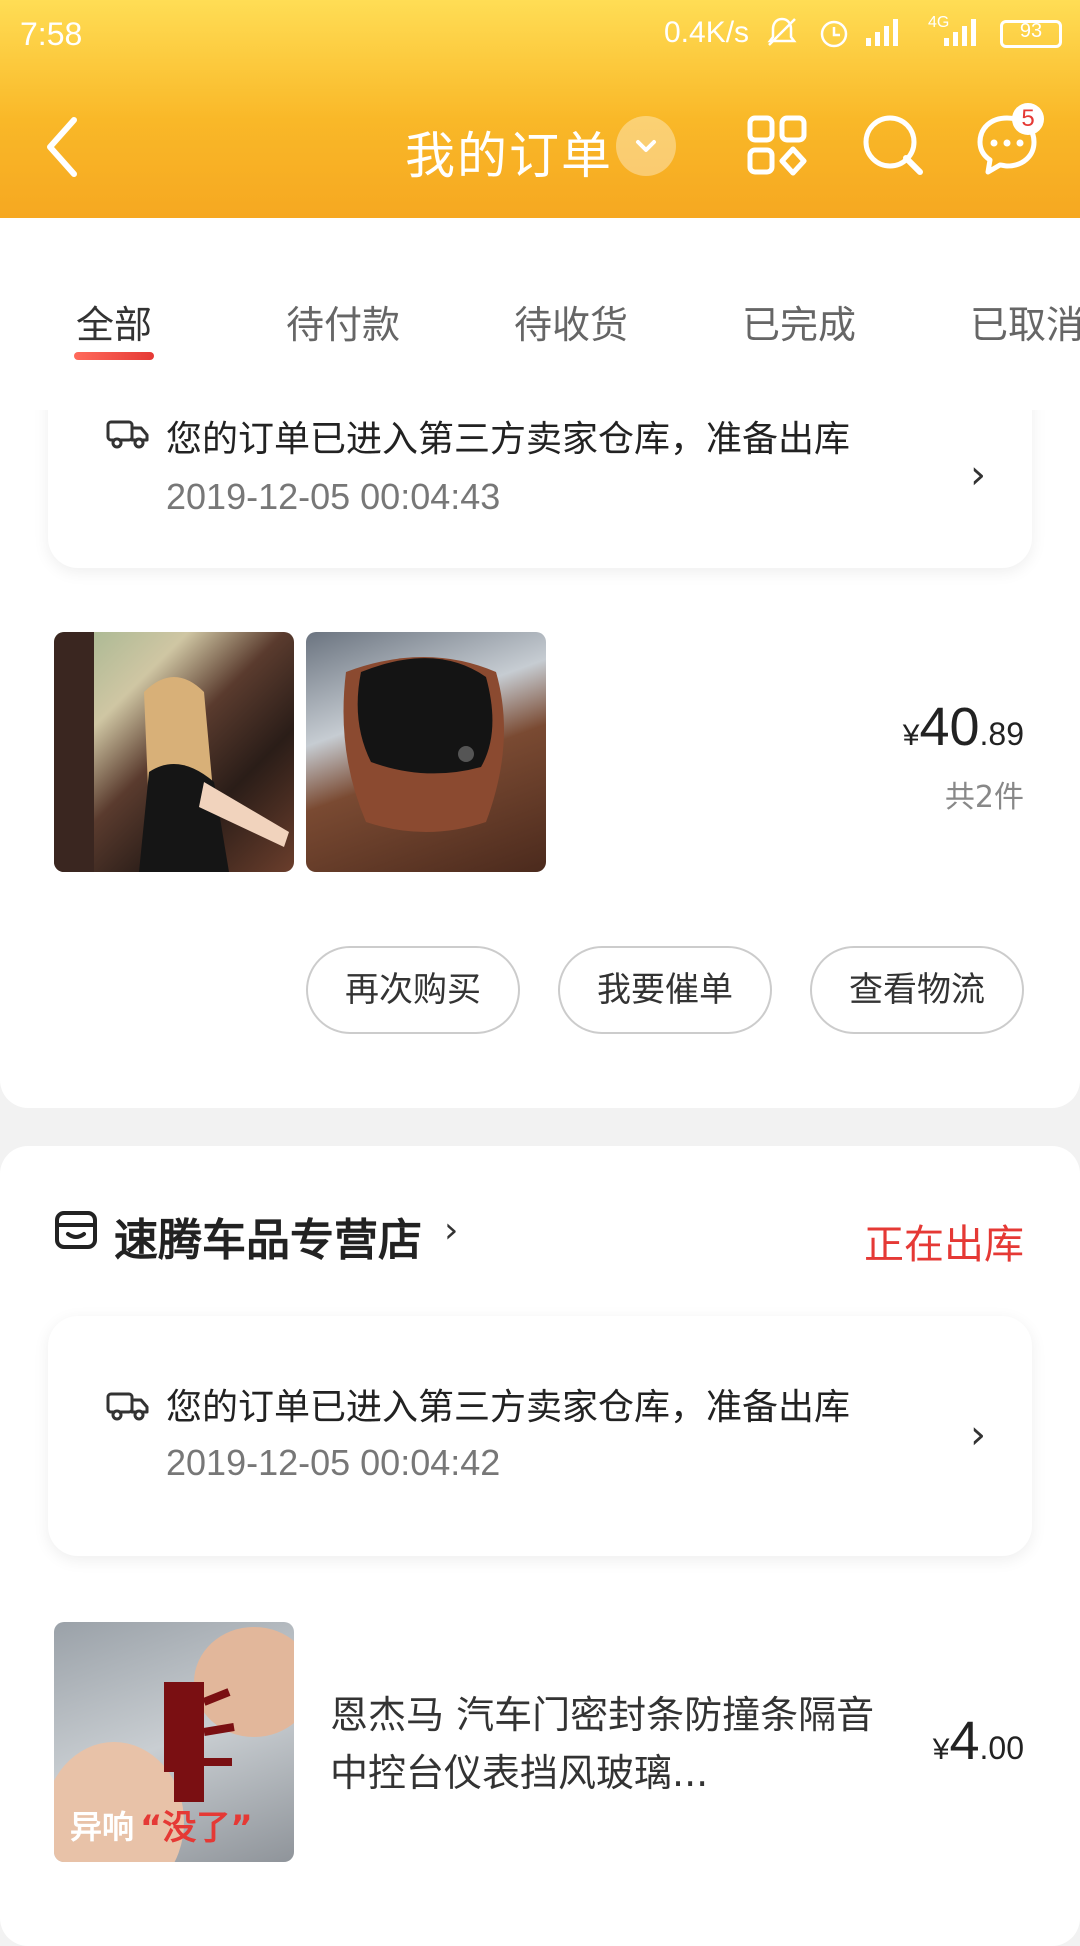  I want to click on battery-icon: 93, so click(1031, 34).